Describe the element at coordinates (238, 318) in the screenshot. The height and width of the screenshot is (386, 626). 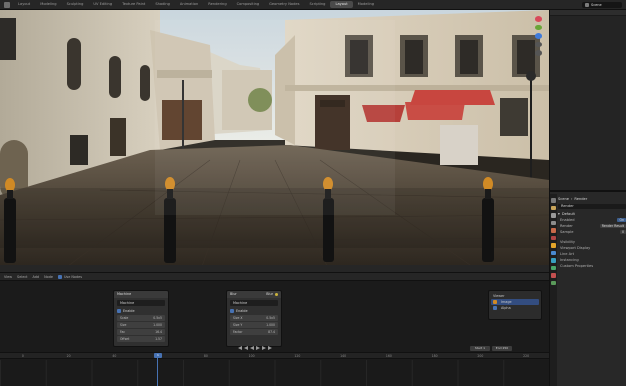
I see `value-label: Size X` at that location.